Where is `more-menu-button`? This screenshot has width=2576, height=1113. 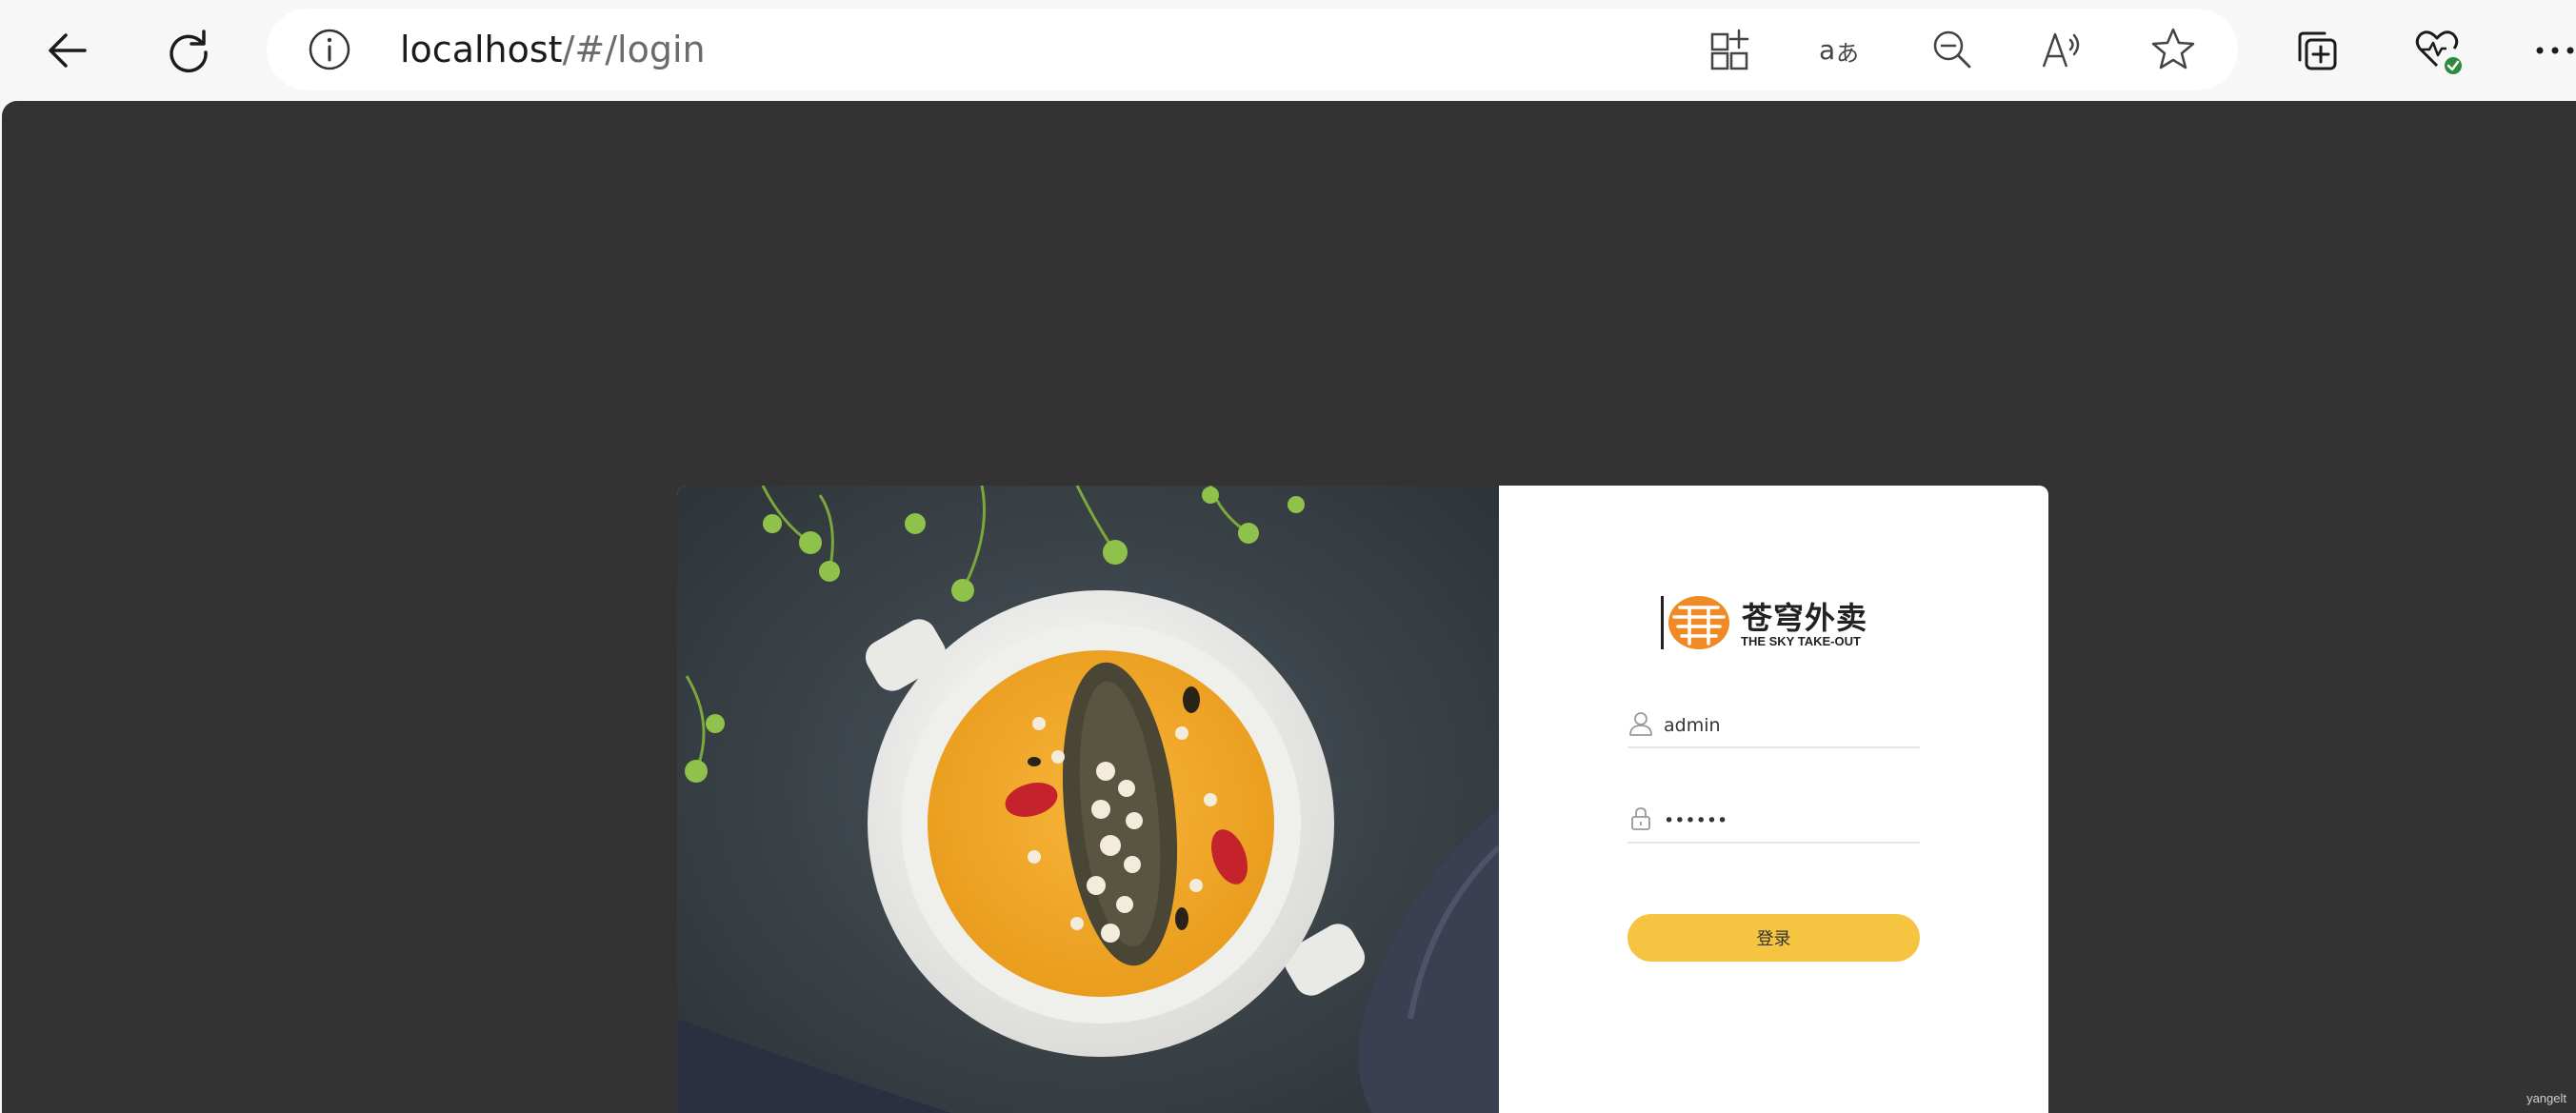
more-menu-button is located at coordinates (2549, 50).